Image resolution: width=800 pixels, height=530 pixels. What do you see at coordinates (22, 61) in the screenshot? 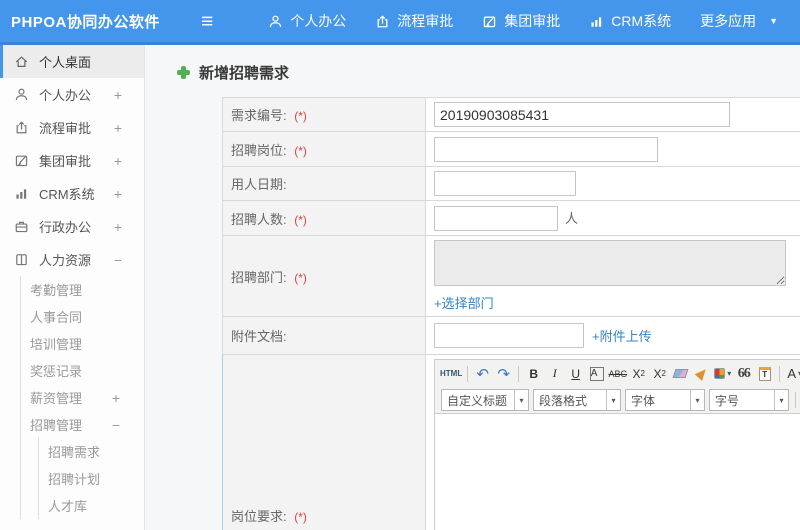
I see `home-icon` at bounding box center [22, 61].